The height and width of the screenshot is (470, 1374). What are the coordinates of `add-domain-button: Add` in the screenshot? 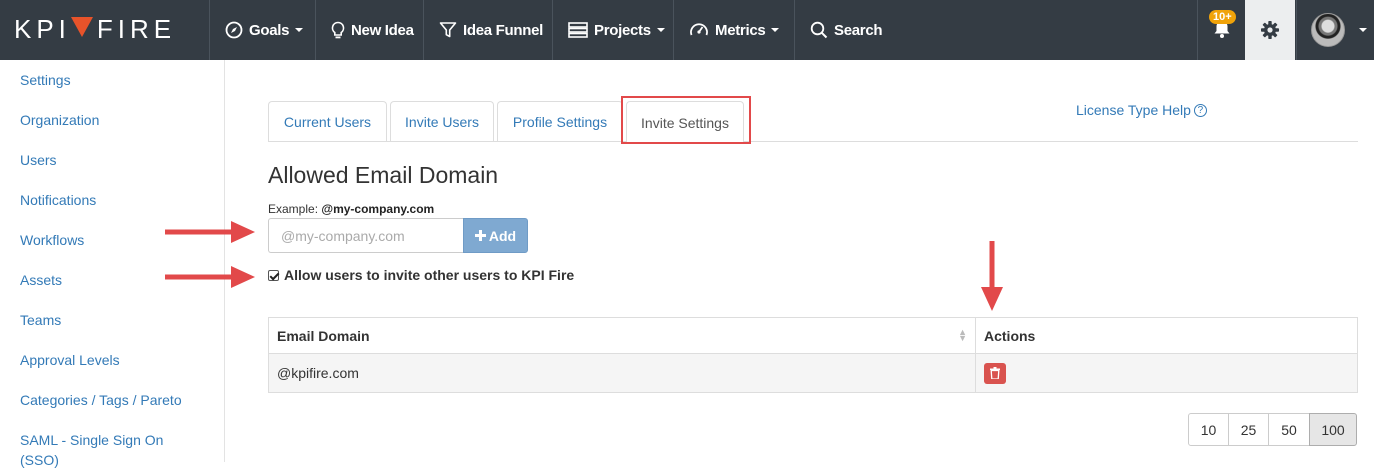 It's located at (495, 235).